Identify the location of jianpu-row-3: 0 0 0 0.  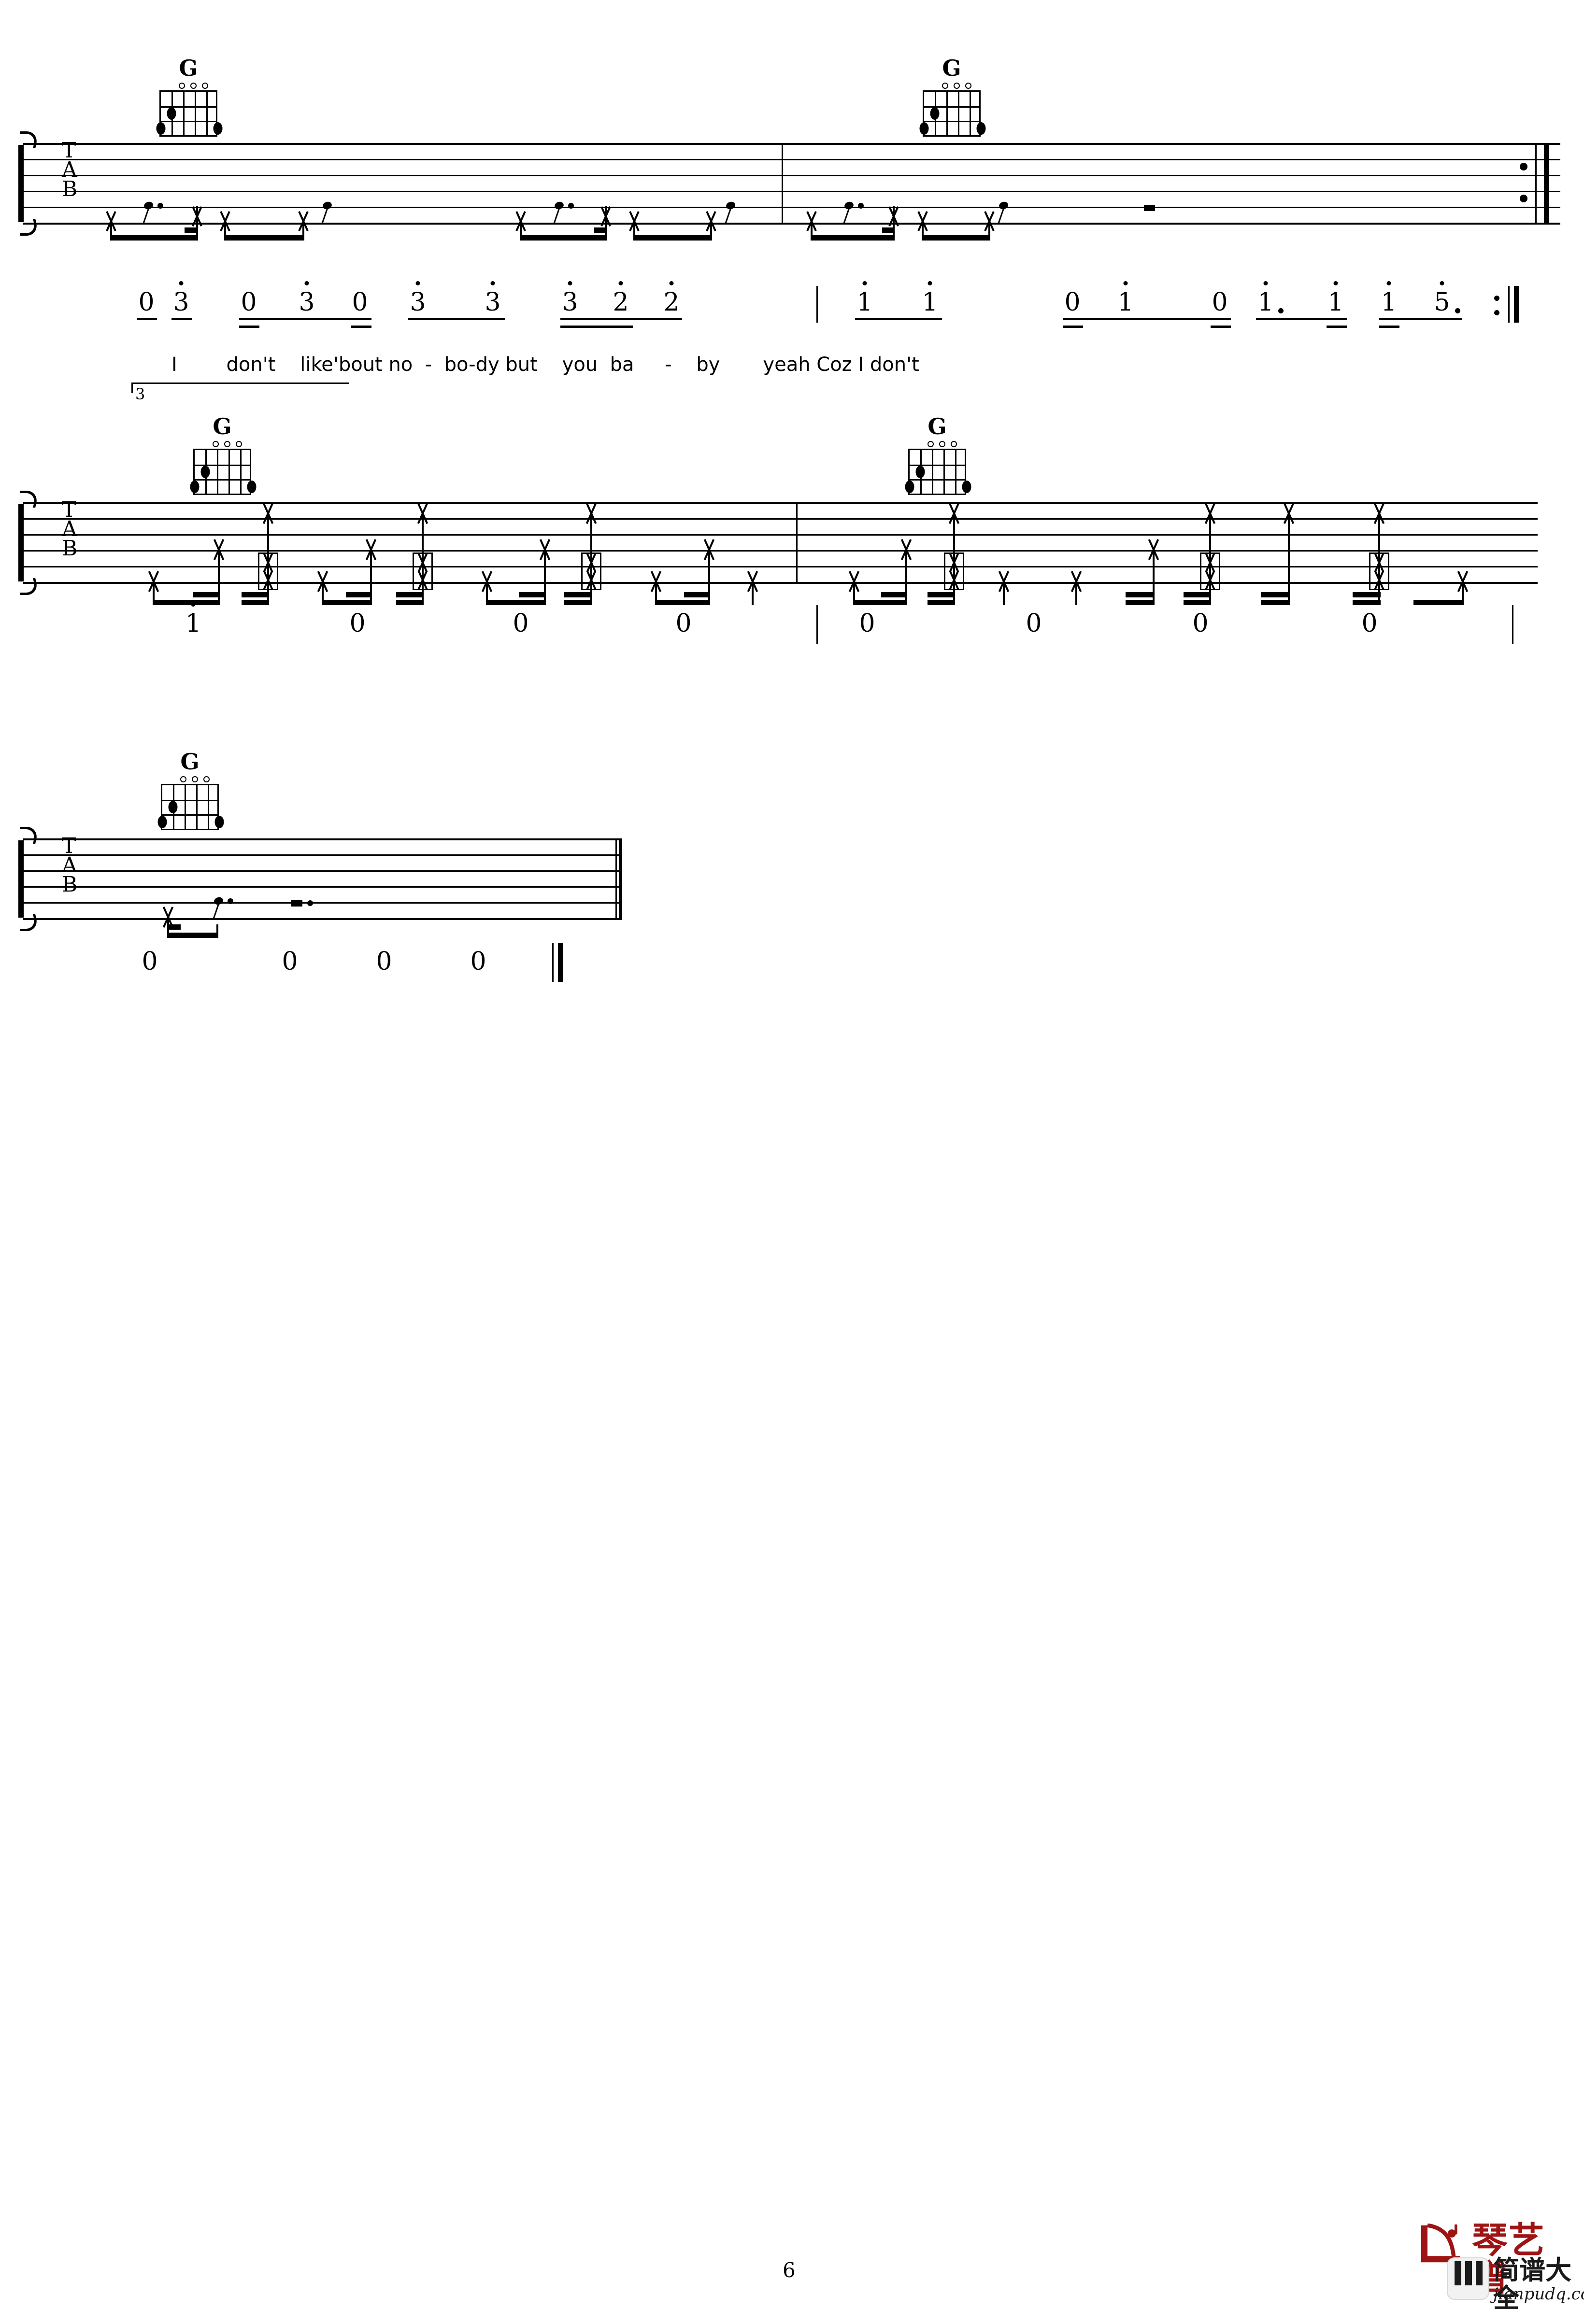
(792, 967).